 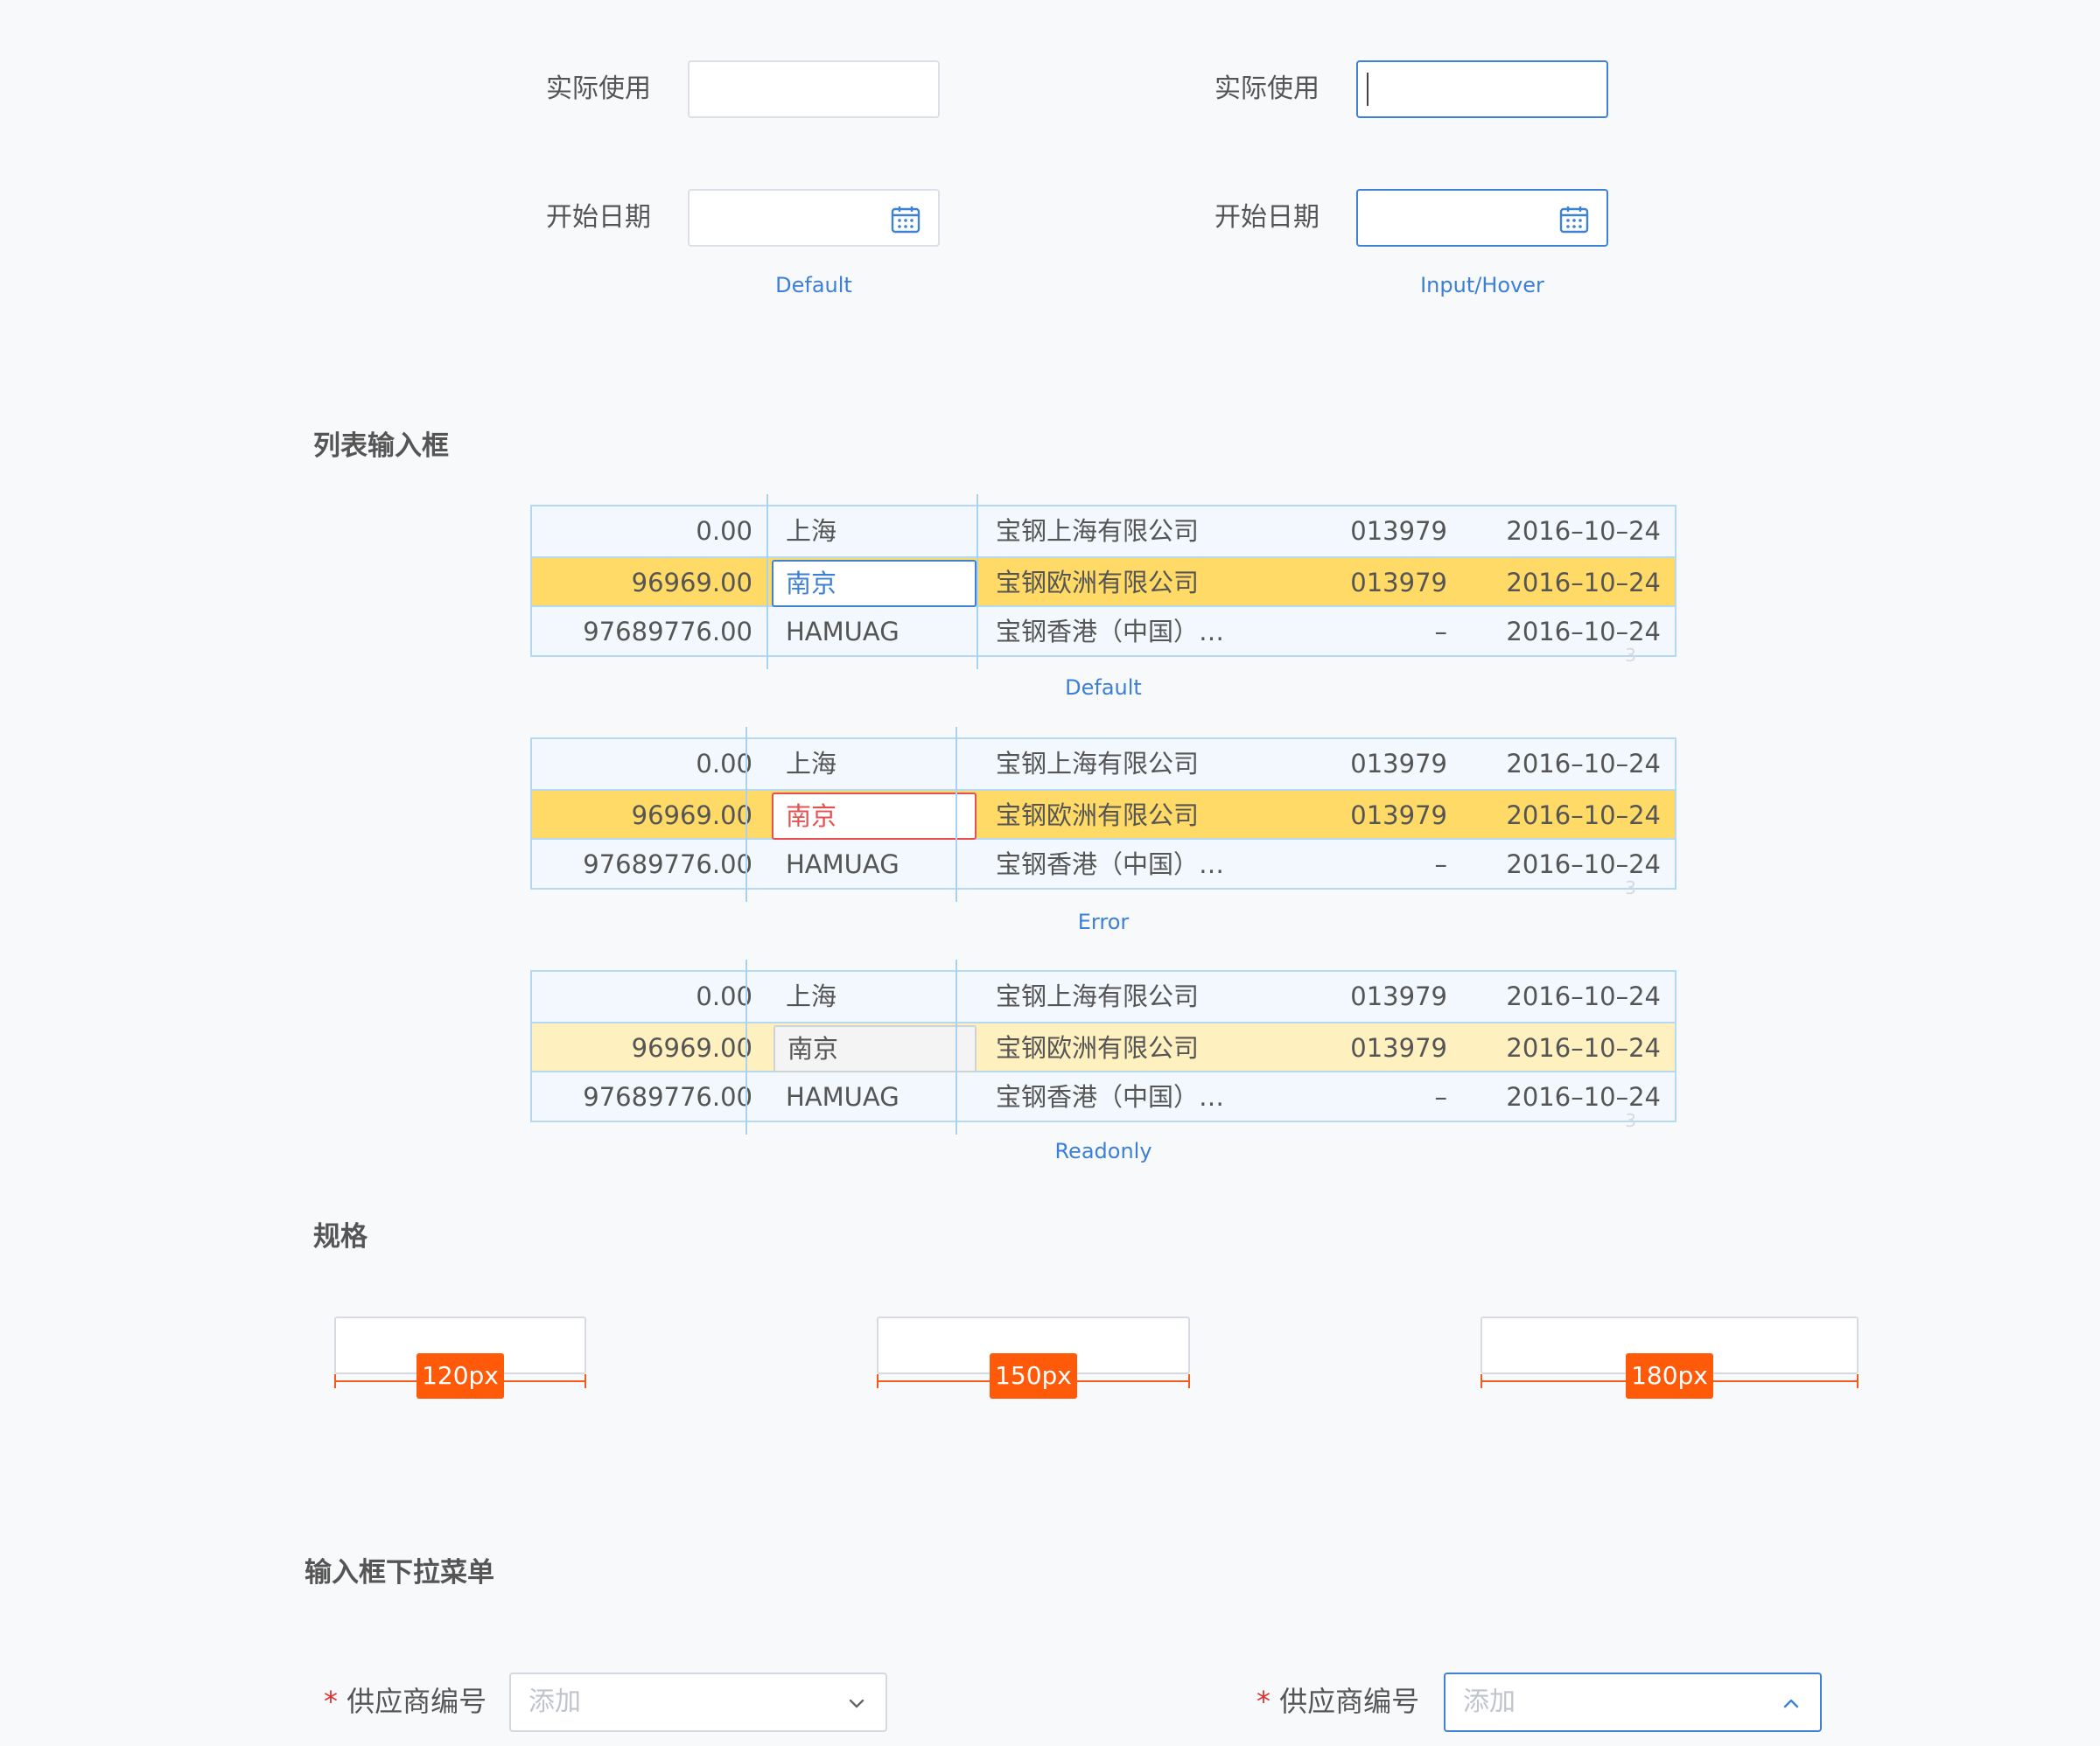 I want to click on actual-use-label-hover: 实际使用, so click(x=1267, y=88).